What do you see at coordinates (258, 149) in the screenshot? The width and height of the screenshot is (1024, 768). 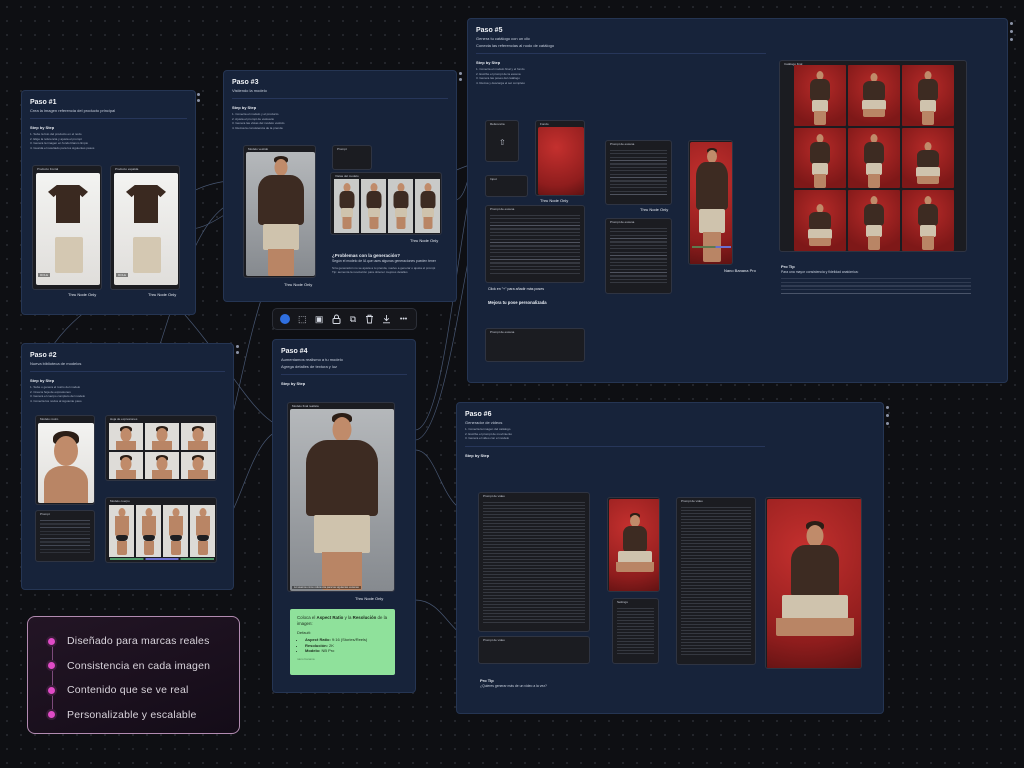 I see `node-title: Modelo vestido` at bounding box center [258, 149].